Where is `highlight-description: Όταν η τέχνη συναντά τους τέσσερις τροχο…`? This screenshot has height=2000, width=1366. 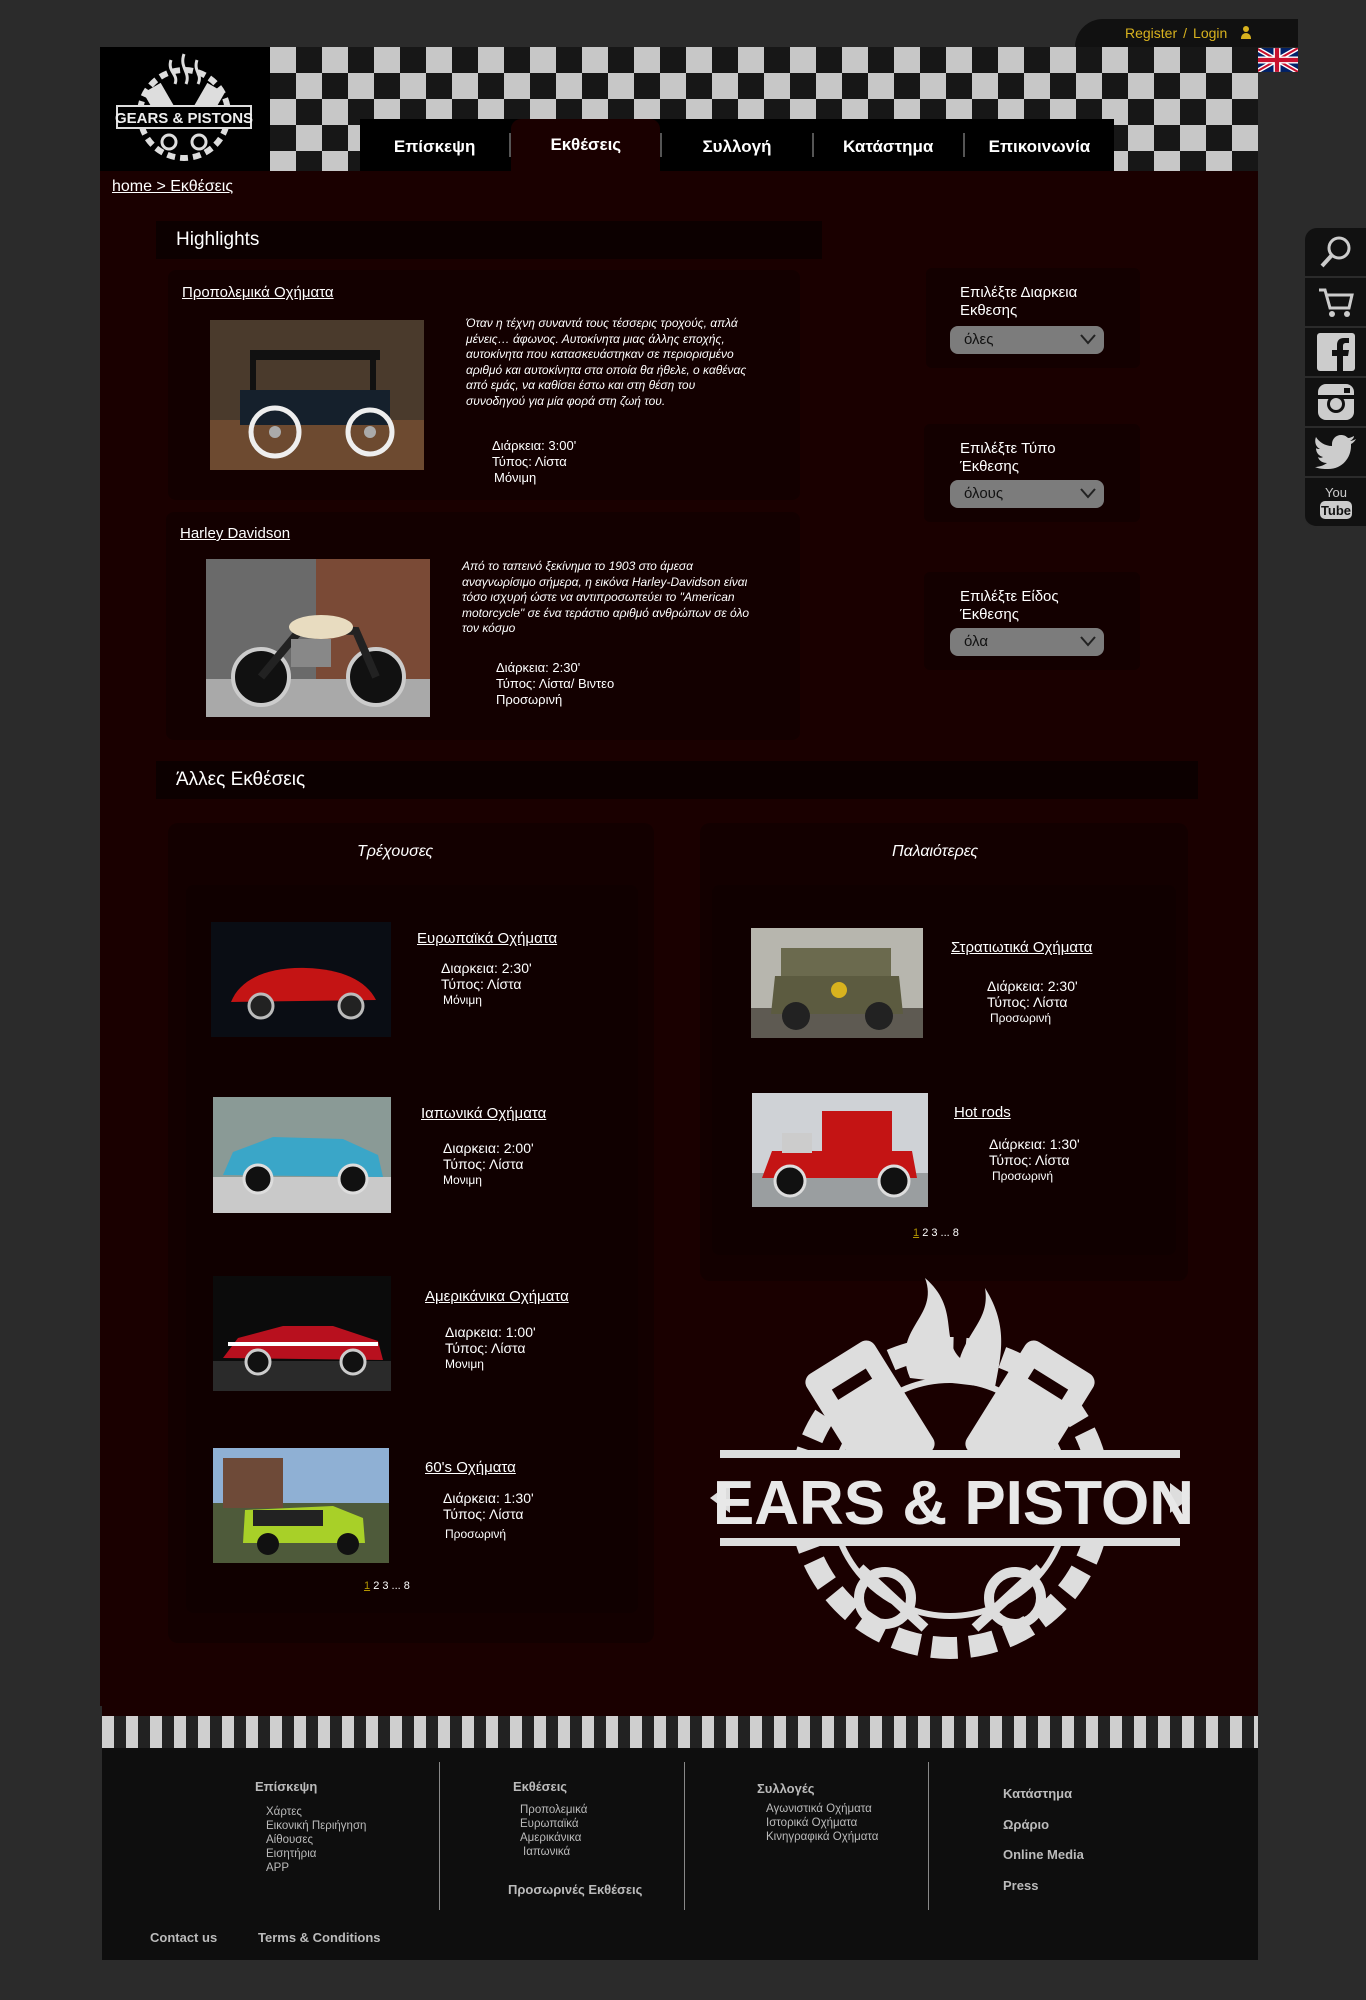
highlight-description: Όταν η τέχνη συναντά τους τέσσερις τροχο… is located at coordinates (606, 362).